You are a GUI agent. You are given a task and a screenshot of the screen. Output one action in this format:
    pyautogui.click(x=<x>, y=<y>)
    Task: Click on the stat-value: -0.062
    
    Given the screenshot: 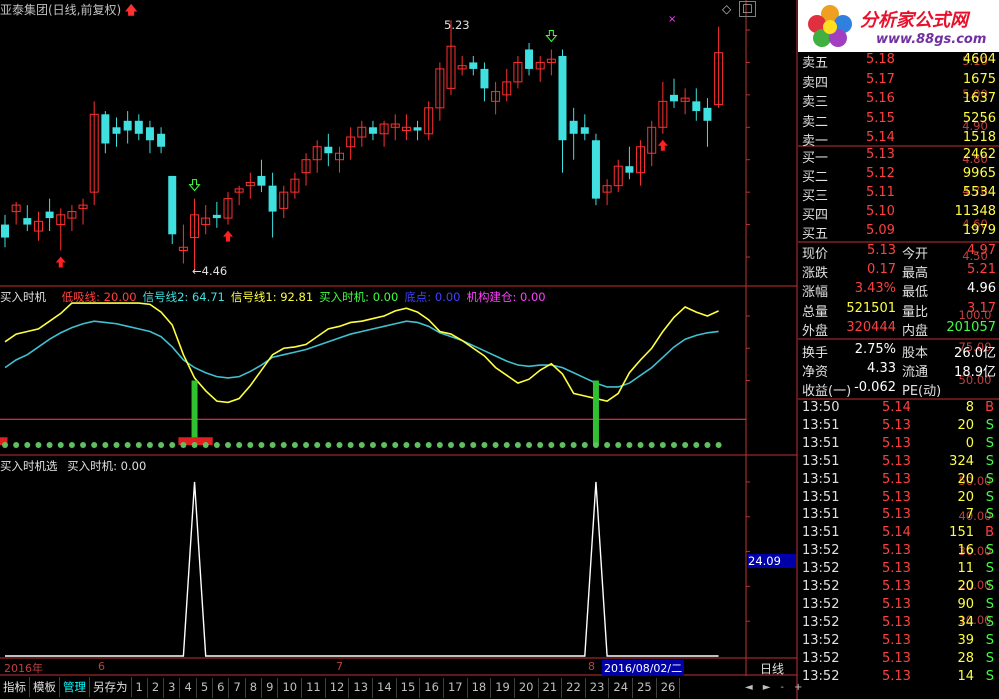 What is the action you would take?
    pyautogui.click(x=875, y=388)
    